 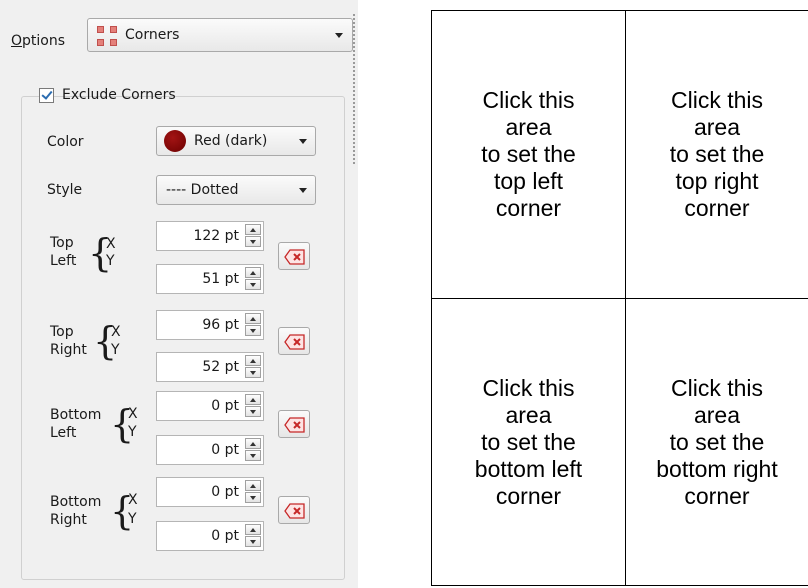 What do you see at coordinates (76, 511) in the screenshot?
I see `corner-label: Bottom Right` at bounding box center [76, 511].